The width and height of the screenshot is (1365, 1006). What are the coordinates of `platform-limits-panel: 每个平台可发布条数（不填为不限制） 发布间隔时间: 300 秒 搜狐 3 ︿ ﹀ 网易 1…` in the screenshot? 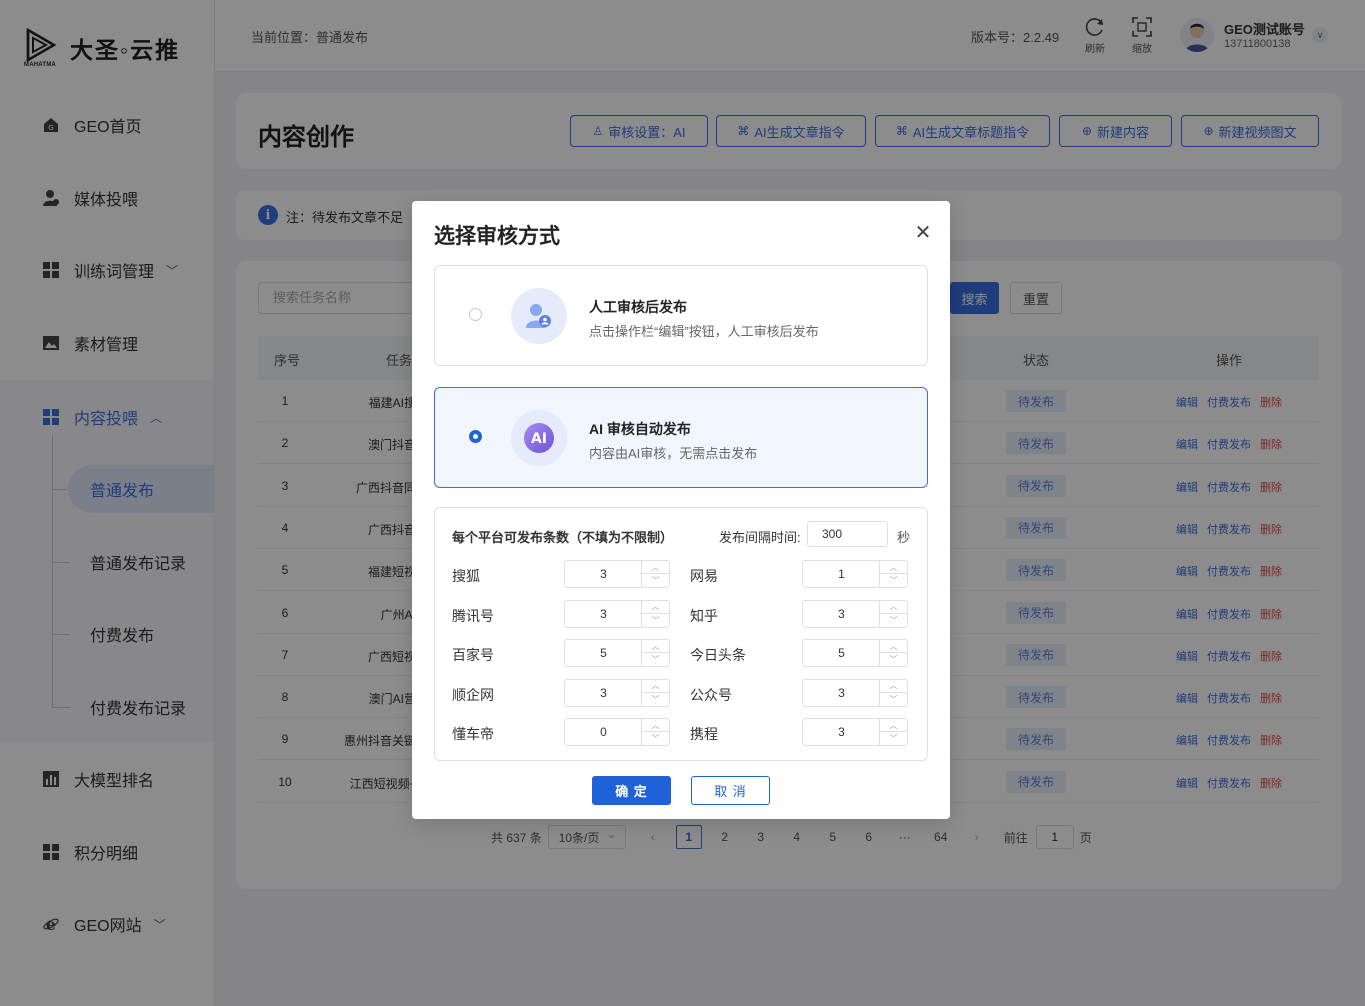 It's located at (681, 634).